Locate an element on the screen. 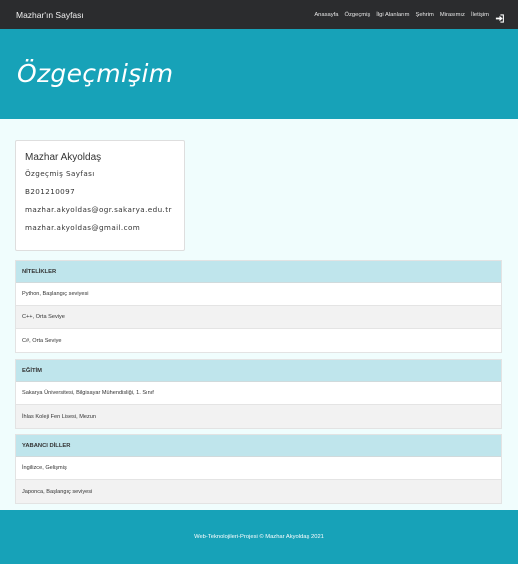 The height and width of the screenshot is (564, 518). school-email: mazhar.akyoldas@ogr.sakarya.edu.tr is located at coordinates (98, 209).